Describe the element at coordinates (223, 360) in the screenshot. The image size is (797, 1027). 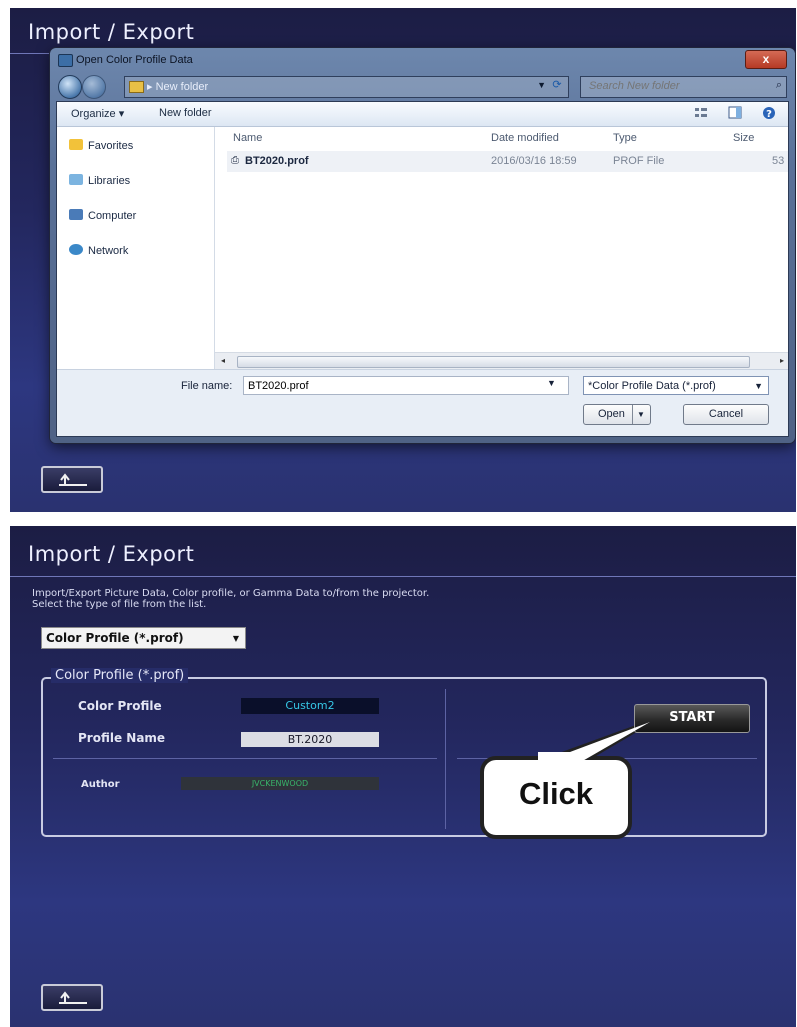
I see `scroll-left-icon: ◂` at that location.